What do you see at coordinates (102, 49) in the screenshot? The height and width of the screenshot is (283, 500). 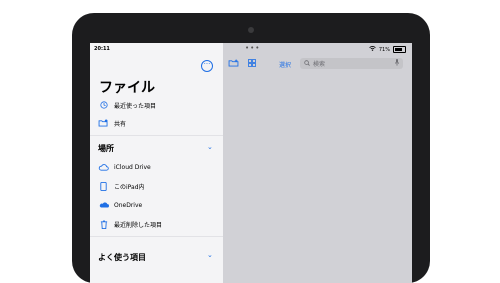 I see `status-time: 20:11` at bounding box center [102, 49].